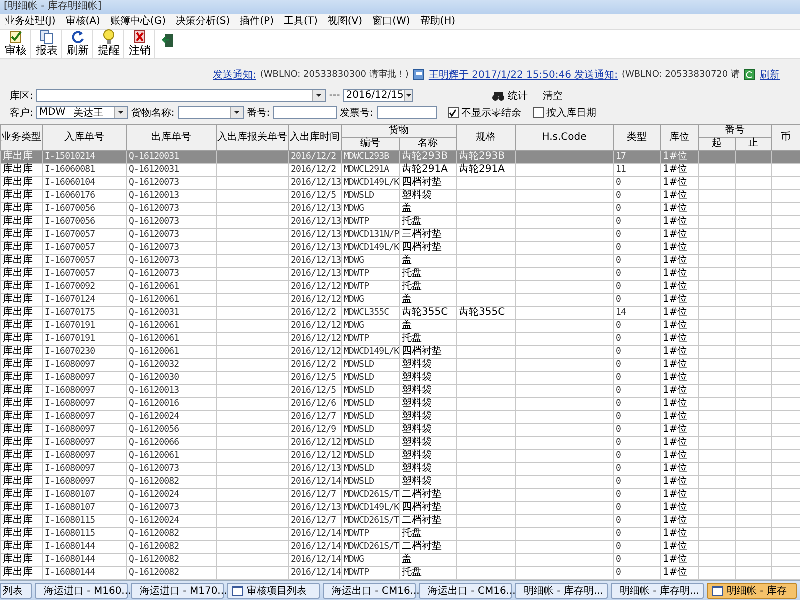 The width and height of the screenshot is (800, 600). What do you see at coordinates (400, 261) in the screenshot?
I see `table-row: 库出库 I-16070057 Q-16120073 2016/12/13 MDWG 盖 0 1#位` at bounding box center [400, 261].